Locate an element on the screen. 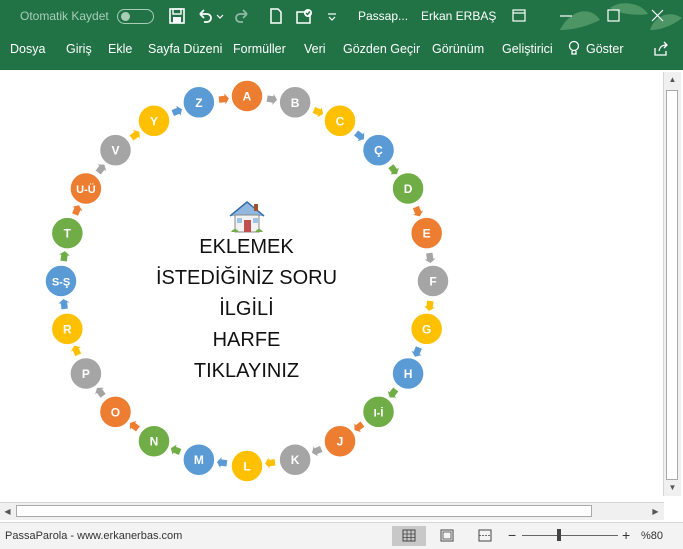  share-icon is located at coordinates (661, 50).